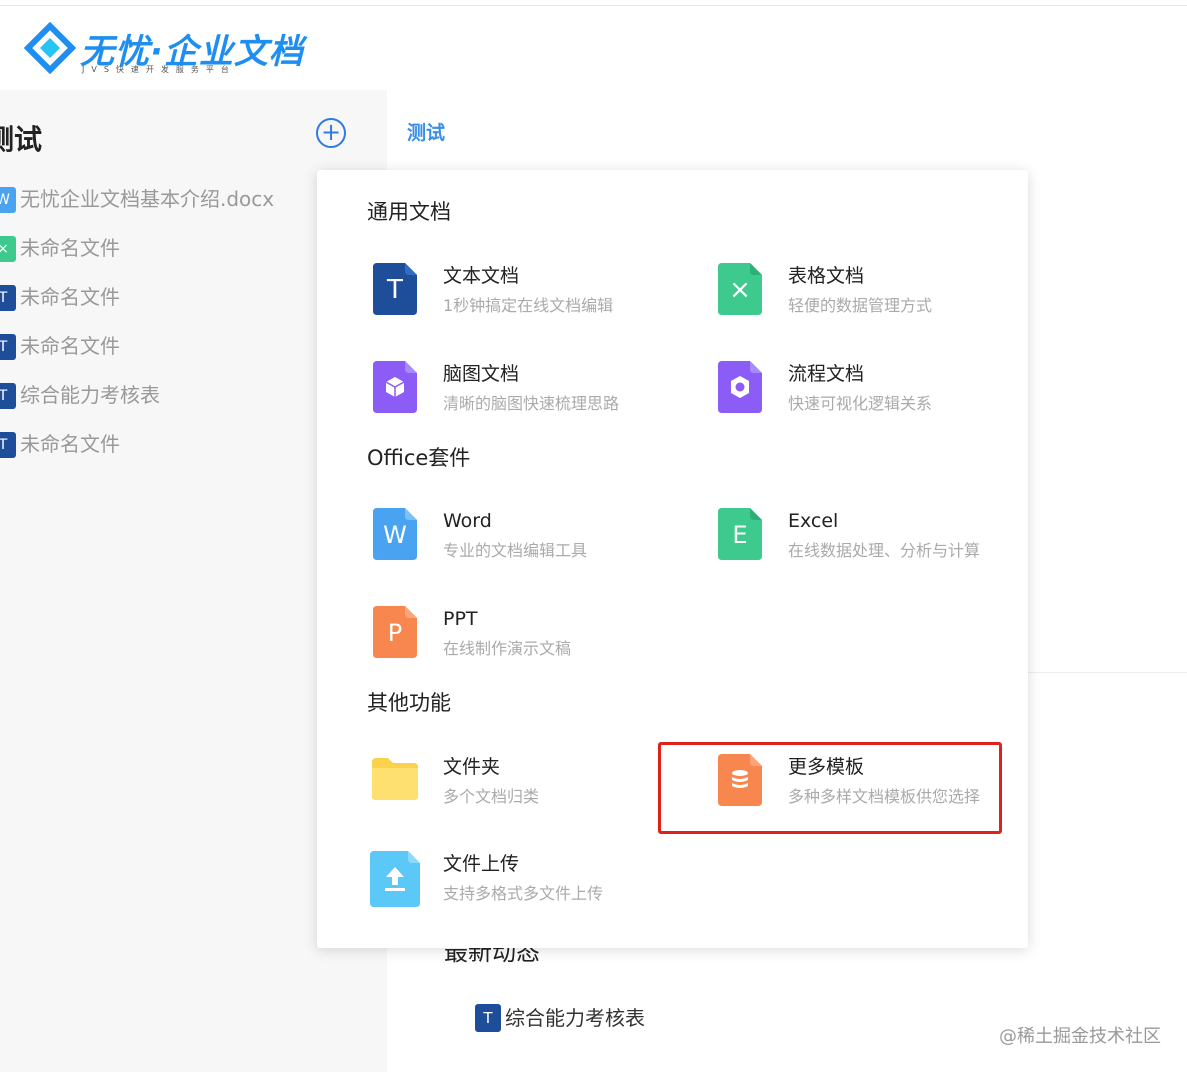 This screenshot has width=1187, height=1072. What do you see at coordinates (826, 374) in the screenshot?
I see `option-name: 流程文档` at bounding box center [826, 374].